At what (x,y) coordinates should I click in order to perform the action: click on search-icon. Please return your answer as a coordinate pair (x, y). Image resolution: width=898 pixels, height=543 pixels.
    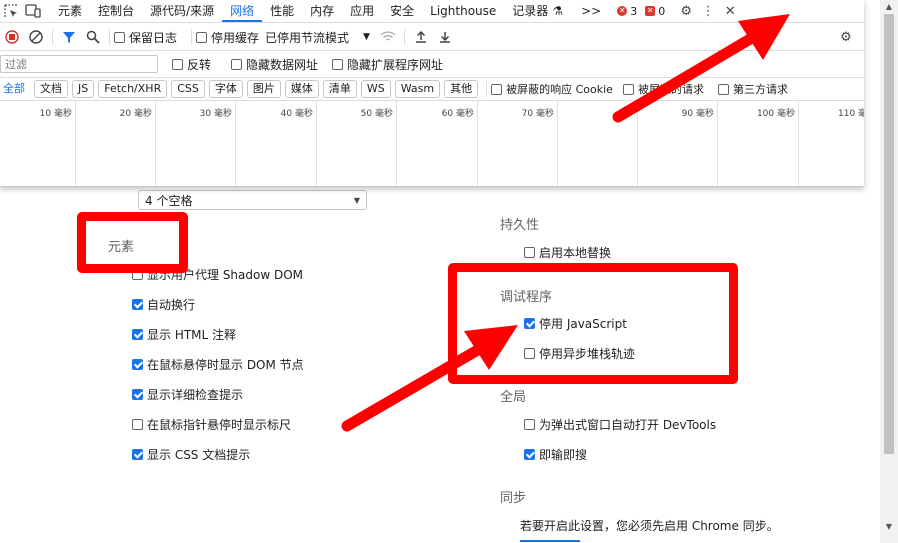
    Looking at the image, I should click on (93, 37).